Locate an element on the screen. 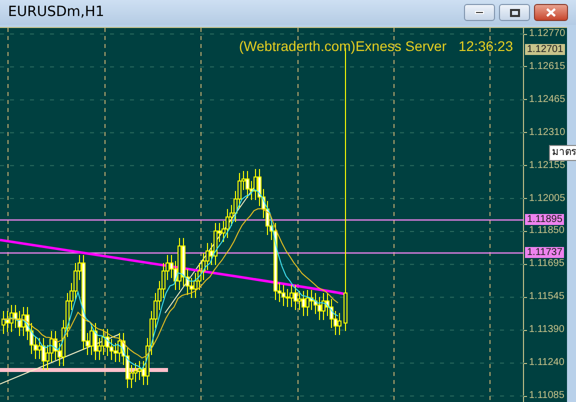 The width and height of the screenshot is (576, 402). close-icon is located at coordinates (551, 12).